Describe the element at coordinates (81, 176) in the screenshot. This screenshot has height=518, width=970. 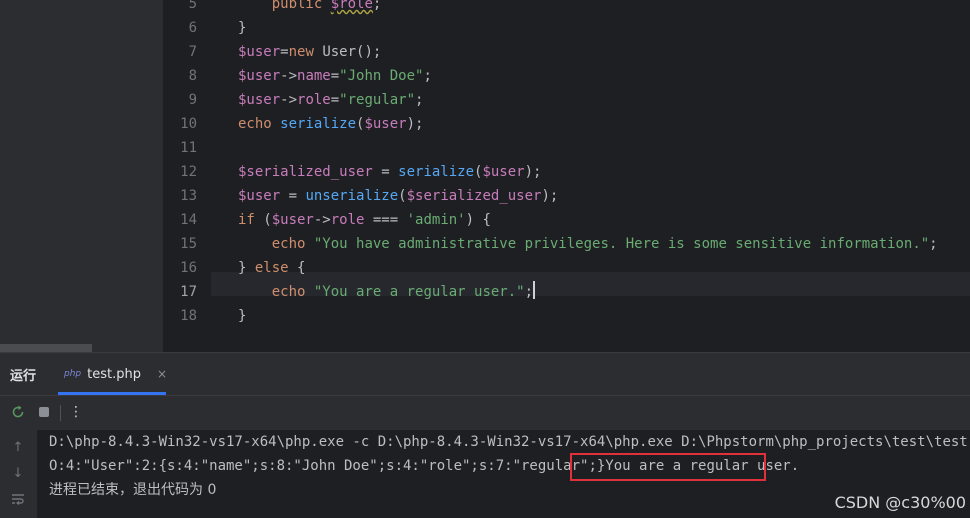
I see `project-panel` at that location.